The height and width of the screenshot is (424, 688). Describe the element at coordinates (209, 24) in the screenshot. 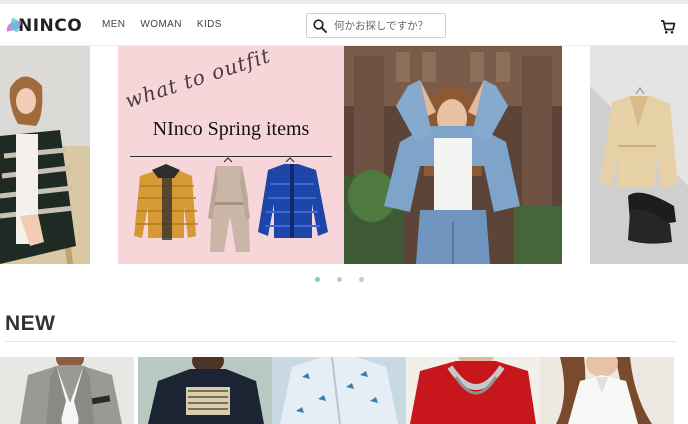

I see `nav-kids: KIDS` at that location.